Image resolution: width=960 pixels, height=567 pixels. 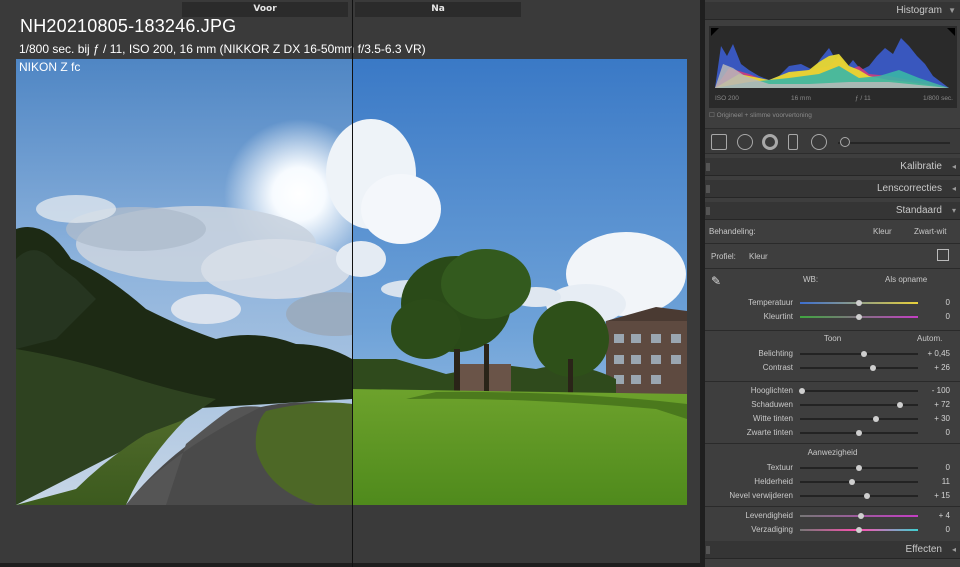 I want to click on treatment-color-button: Kleur, so click(x=882, y=231).